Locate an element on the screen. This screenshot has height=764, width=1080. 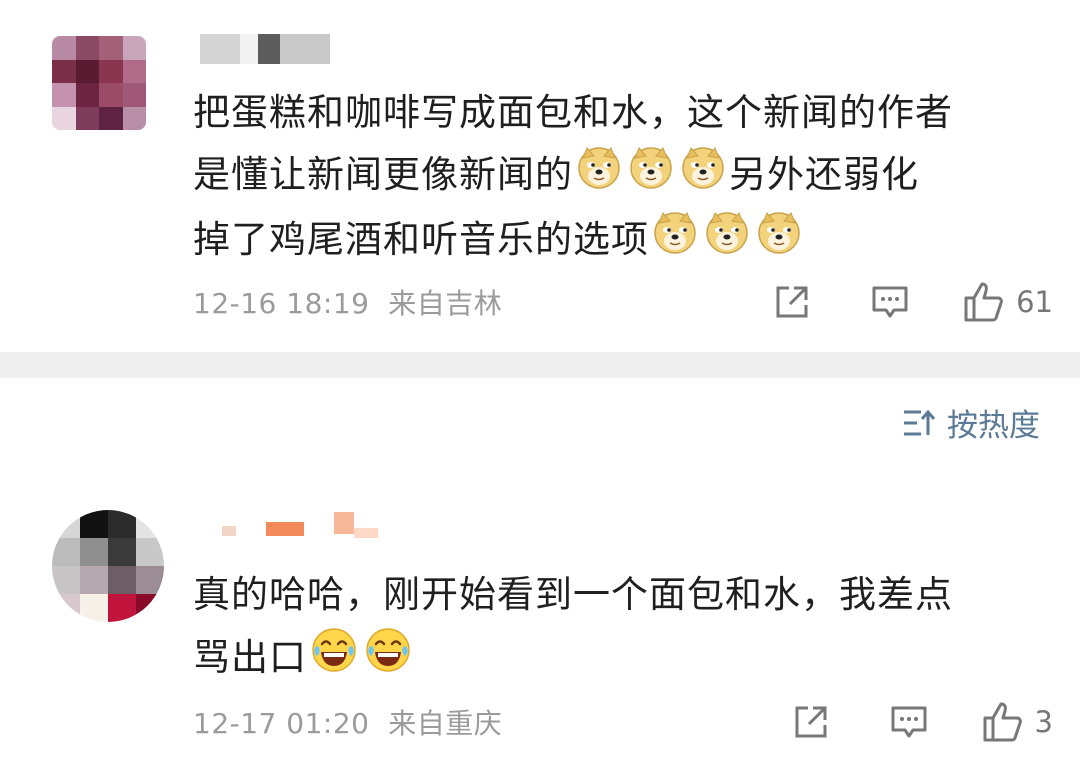
like-button: 3 is located at coordinates (1017, 722).